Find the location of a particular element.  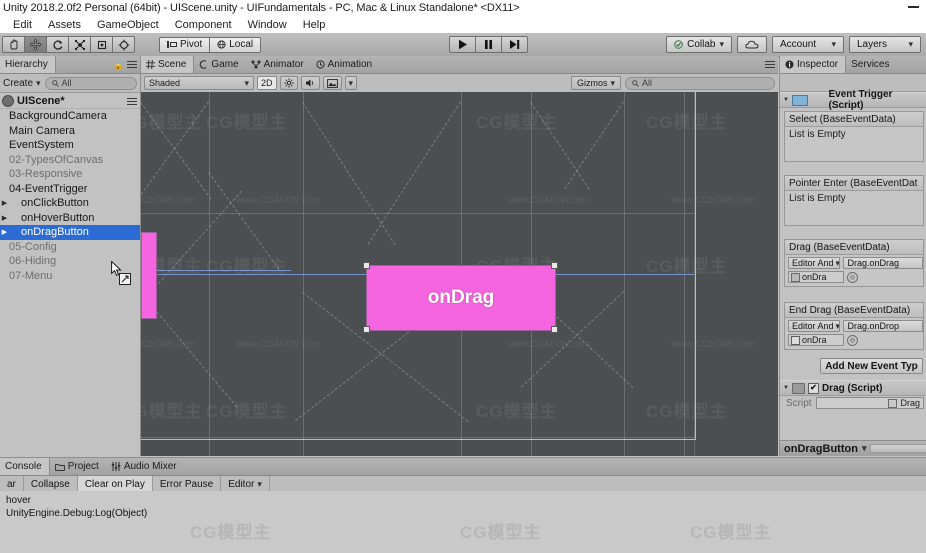

hierarchy-item-05-config: 05-Config is located at coordinates (70, 247).